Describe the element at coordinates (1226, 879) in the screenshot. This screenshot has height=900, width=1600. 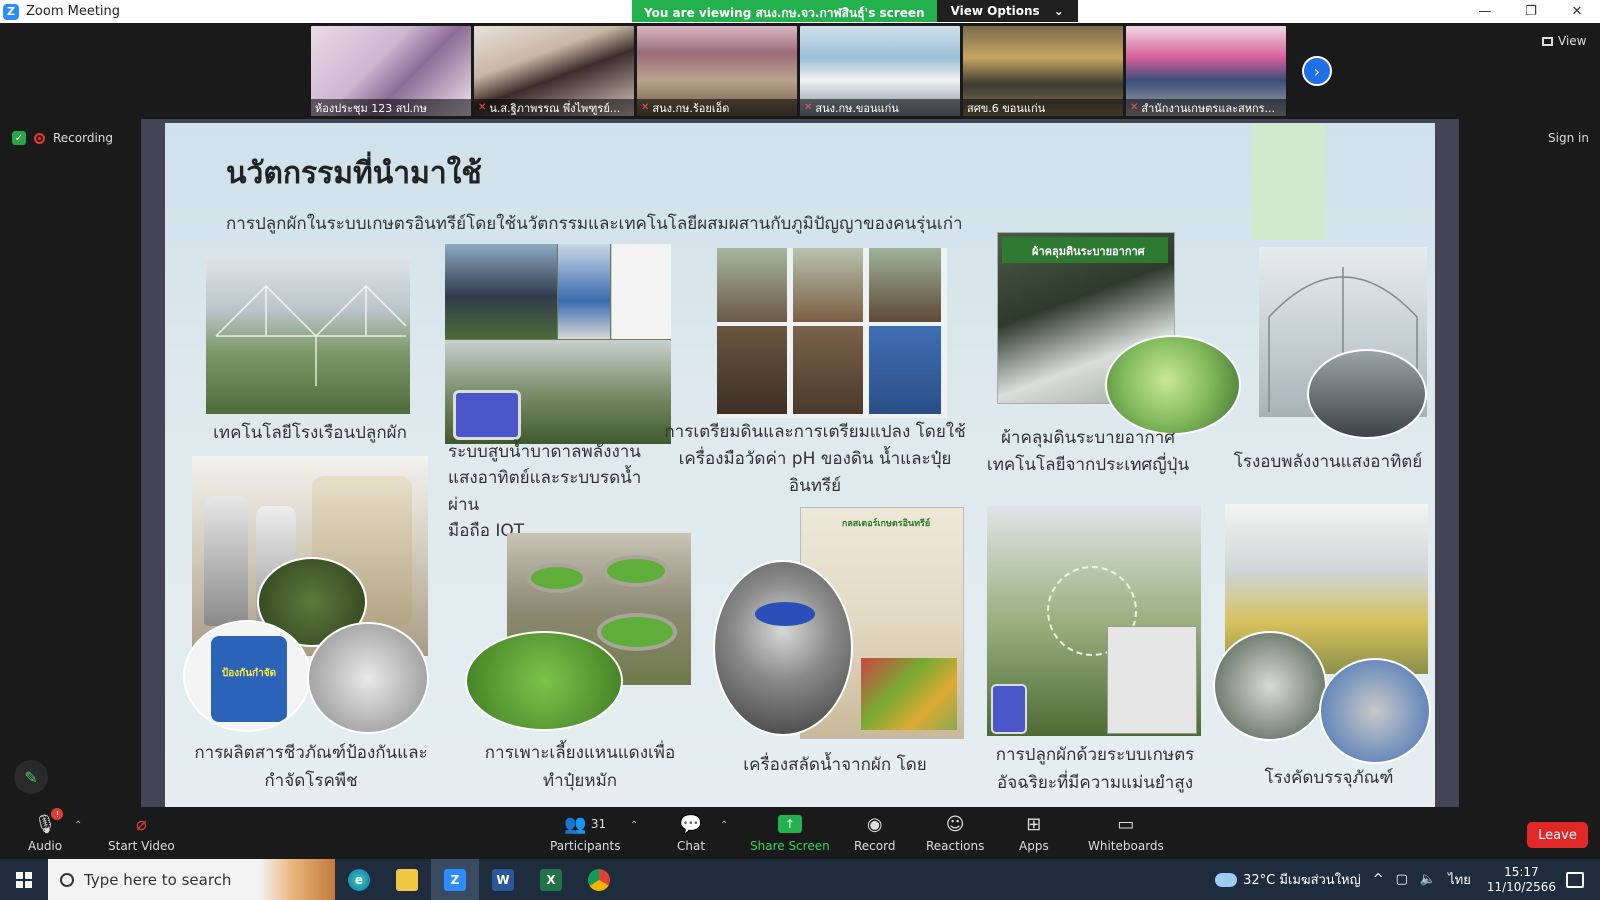
I see `weather-cloud-icon` at that location.